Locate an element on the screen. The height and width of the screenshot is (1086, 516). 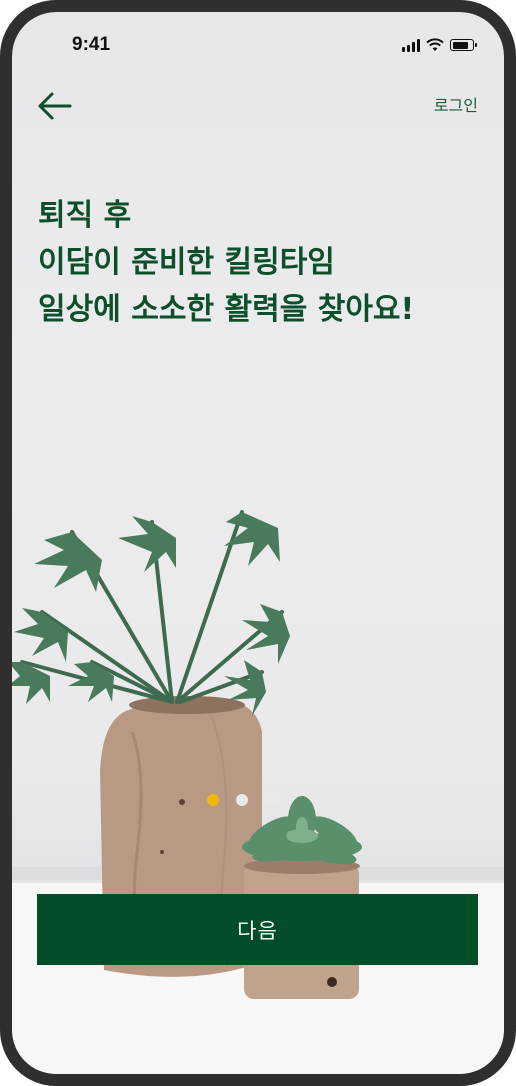
onboarding-headline: 퇴직 후 이담이 준비한 킬링타임 일상에 소소한 활력을 찾아요! is located at coordinates (261, 262).